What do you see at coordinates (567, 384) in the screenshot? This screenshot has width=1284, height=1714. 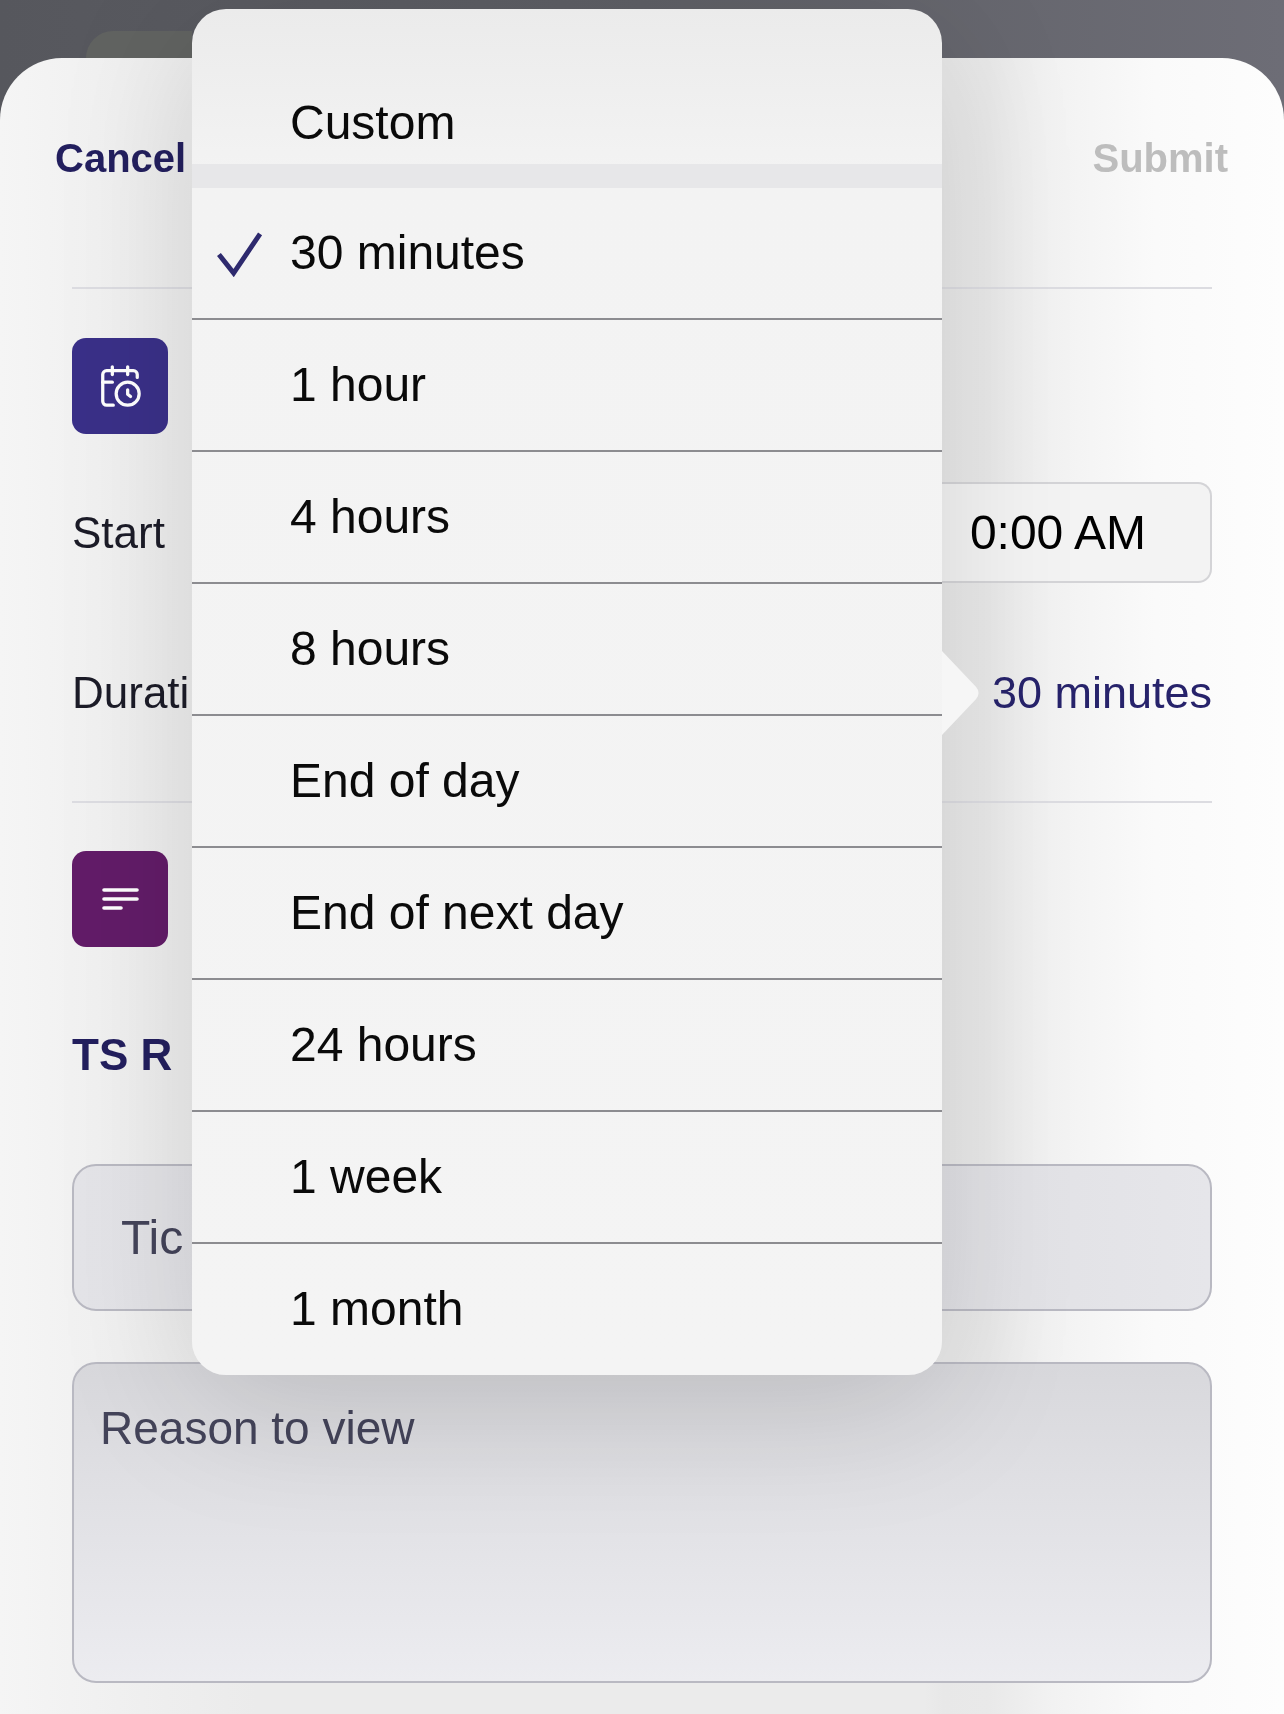 I see `menu-item: 1 hour` at bounding box center [567, 384].